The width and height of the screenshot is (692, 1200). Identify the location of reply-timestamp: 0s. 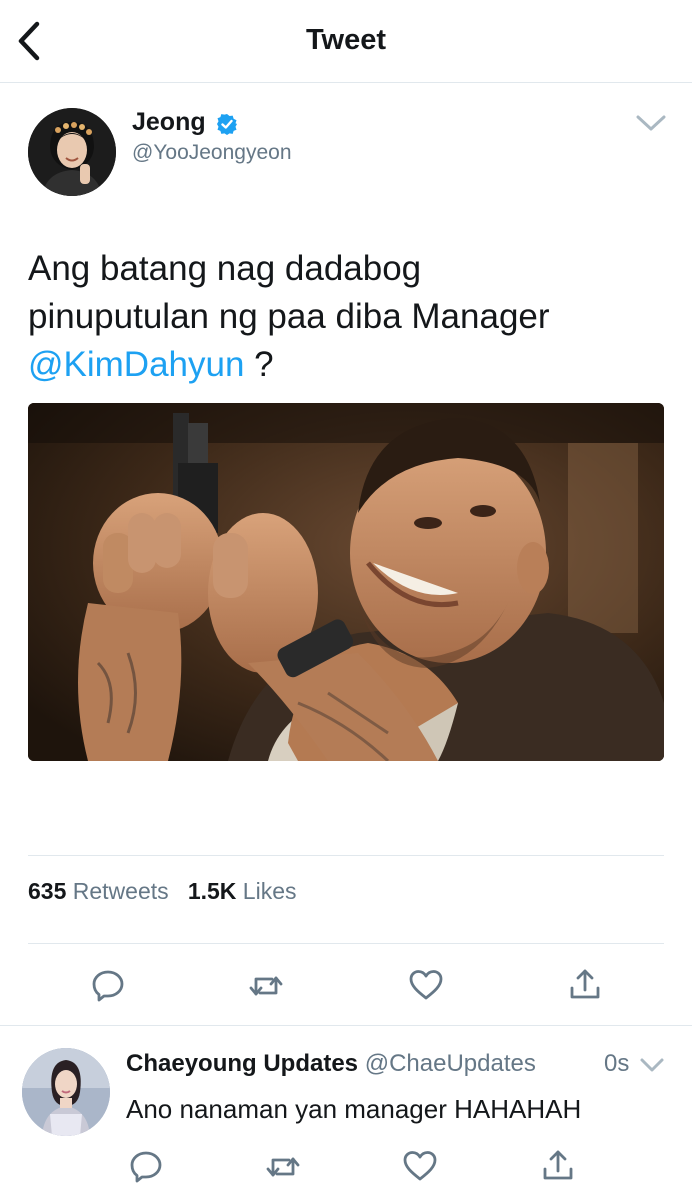
(617, 1063).